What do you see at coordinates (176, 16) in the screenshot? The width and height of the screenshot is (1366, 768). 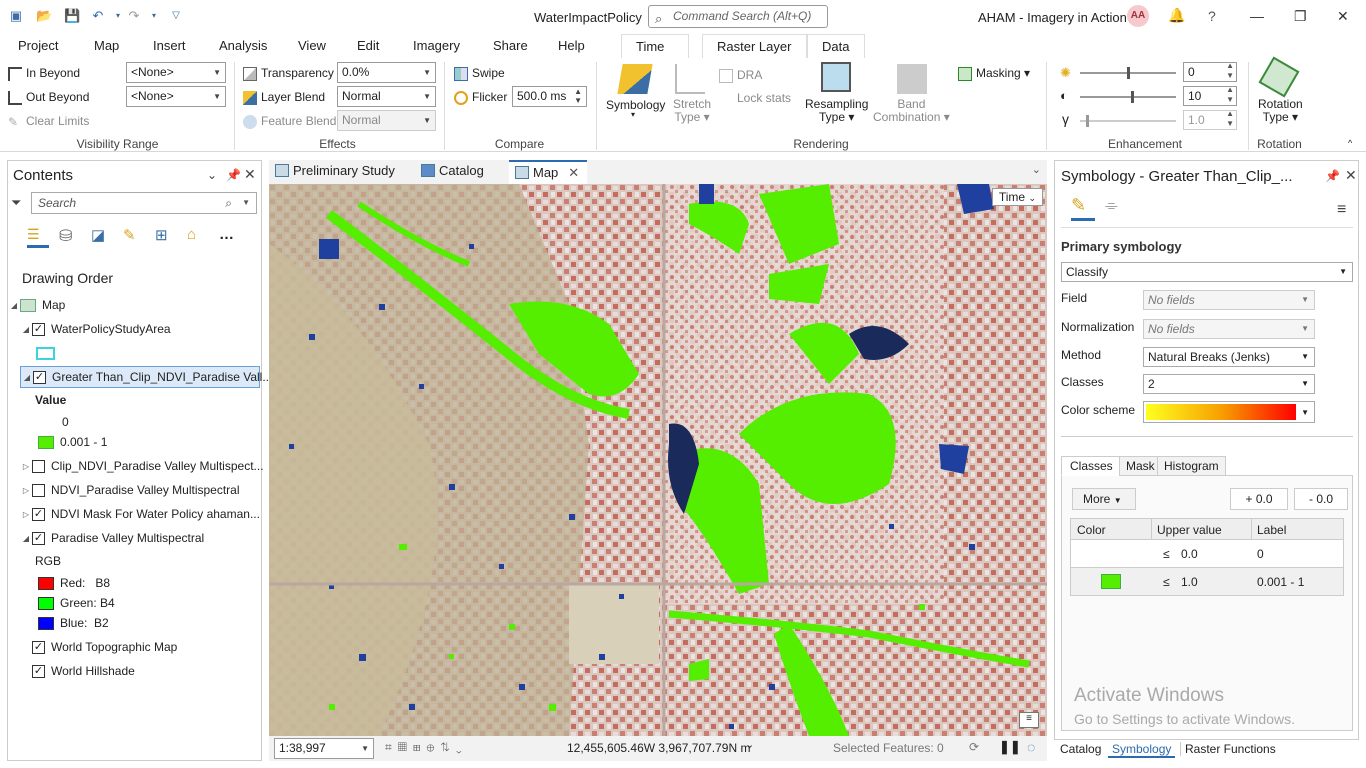 I see `customize-toolbar-icon: ▽` at bounding box center [176, 16].